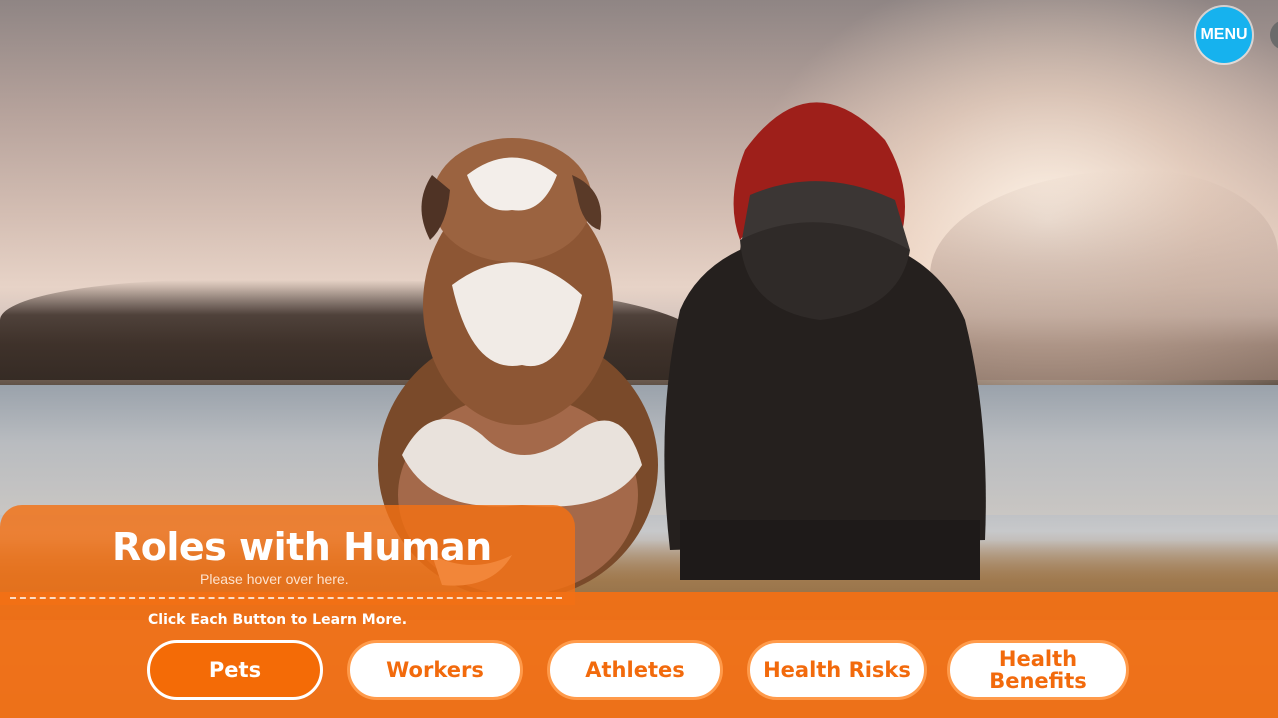 This screenshot has height=718, width=1278. I want to click on panel-title: Roles with Human, so click(302, 547).